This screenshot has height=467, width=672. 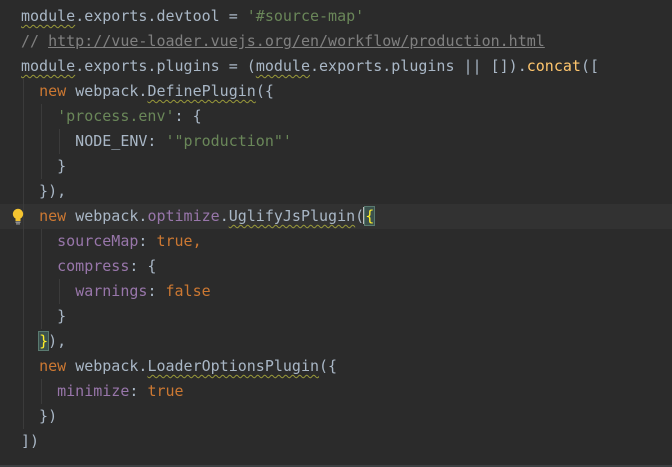 I want to click on code-text: }), so click(x=39, y=416).